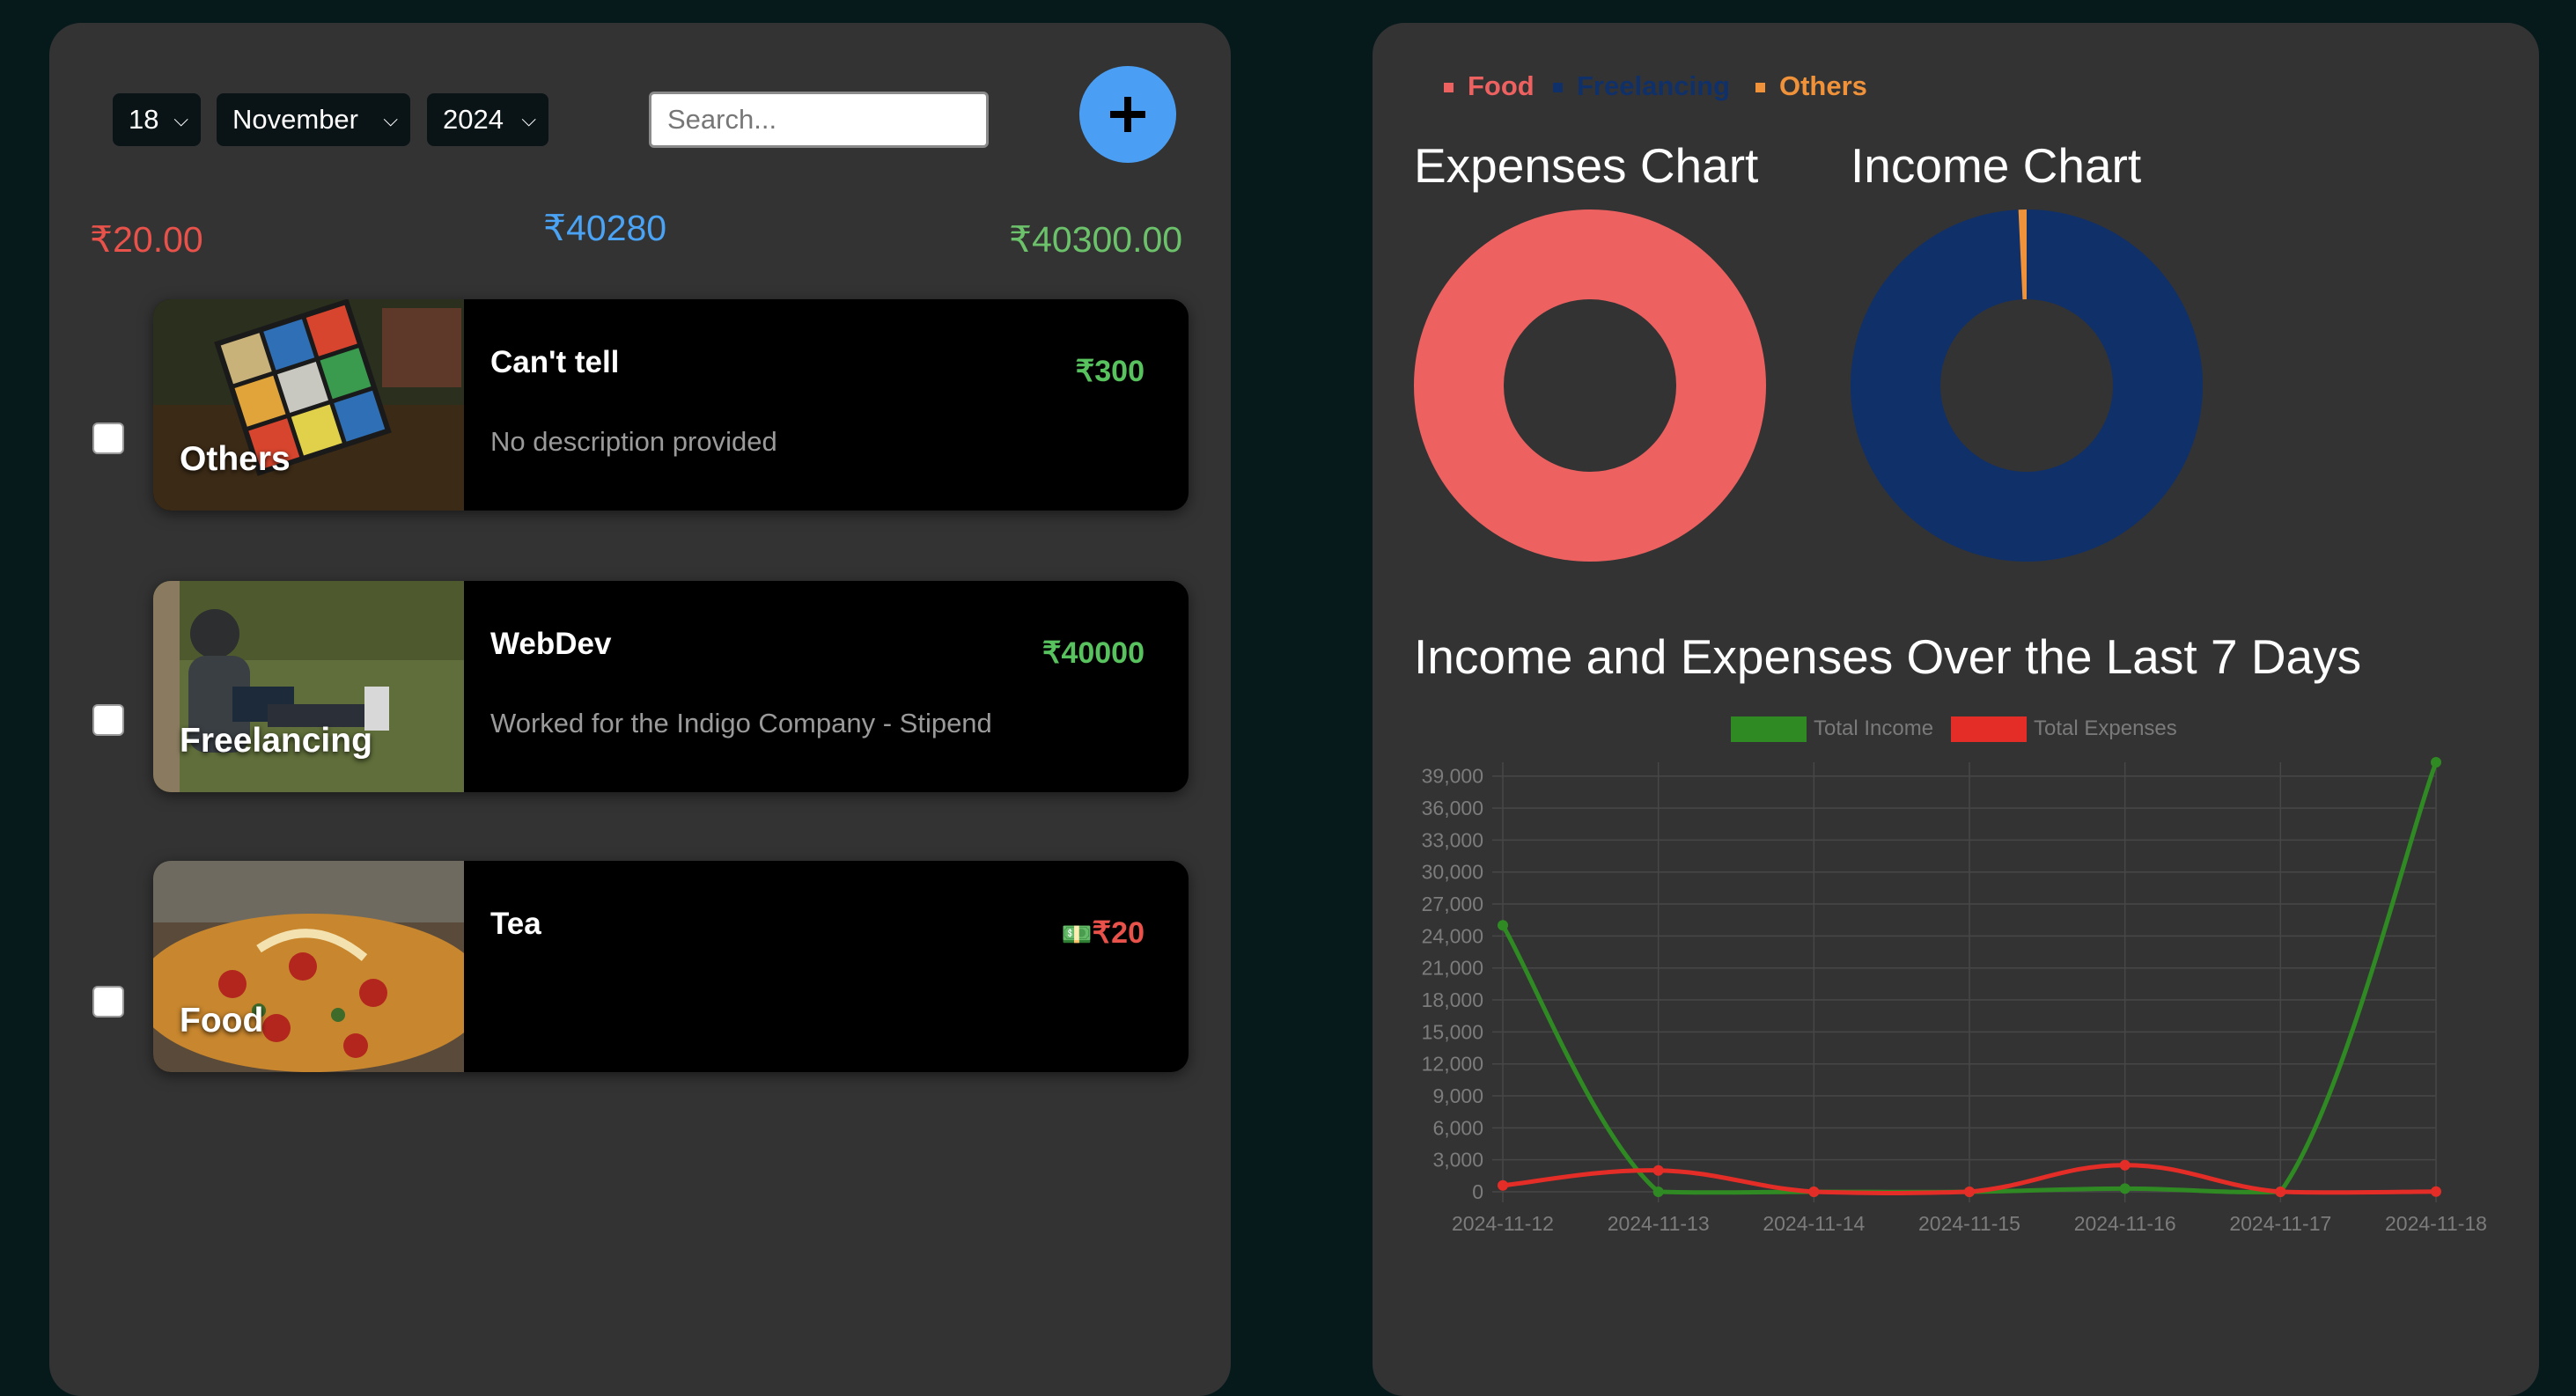  I want to click on day-select-value: 18, so click(144, 119).